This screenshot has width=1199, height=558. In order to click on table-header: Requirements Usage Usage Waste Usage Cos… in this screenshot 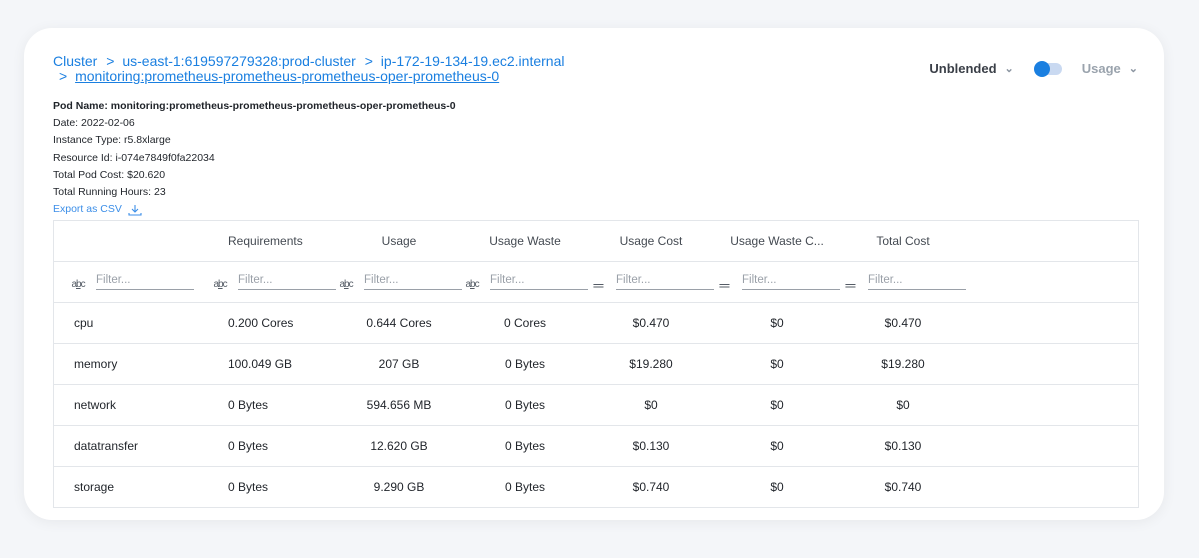, I will do `click(596, 241)`.